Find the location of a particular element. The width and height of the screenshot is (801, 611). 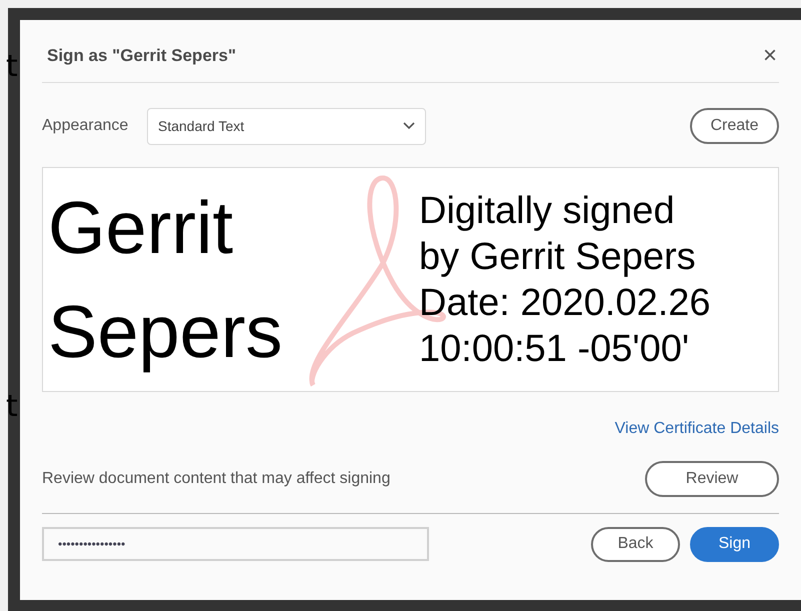

signature-detail: Date: 2020.02.26 is located at coordinates (565, 303).